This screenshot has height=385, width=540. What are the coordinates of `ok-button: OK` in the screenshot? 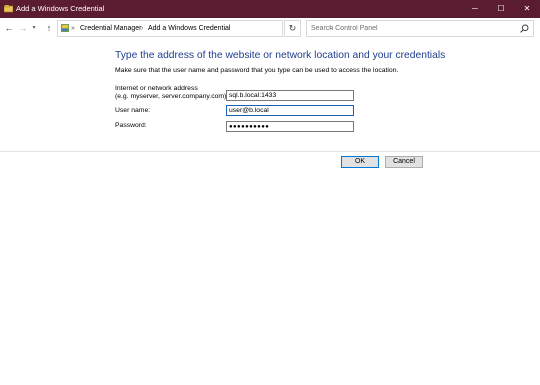 It's located at (360, 162).